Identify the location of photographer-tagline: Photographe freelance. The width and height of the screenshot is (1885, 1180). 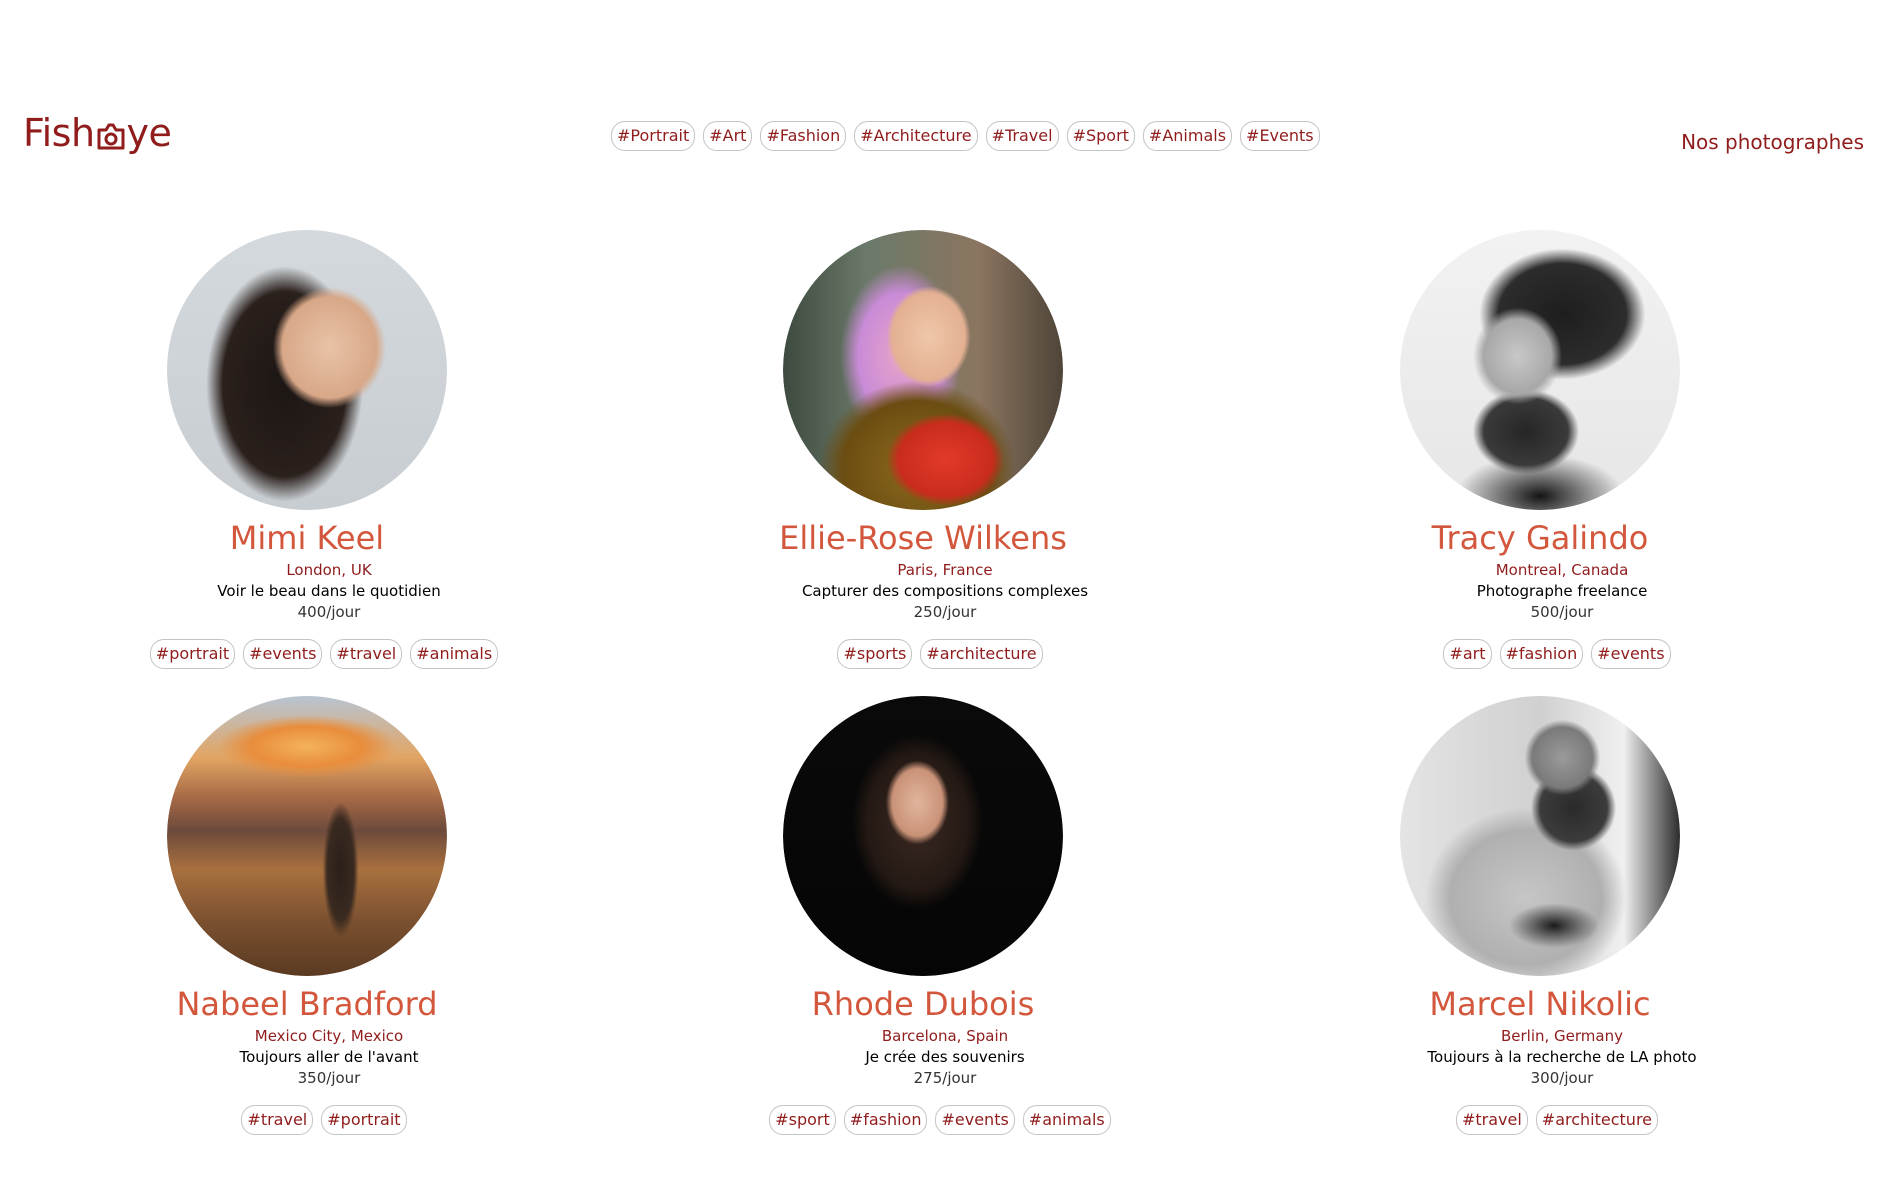
(1562, 591).